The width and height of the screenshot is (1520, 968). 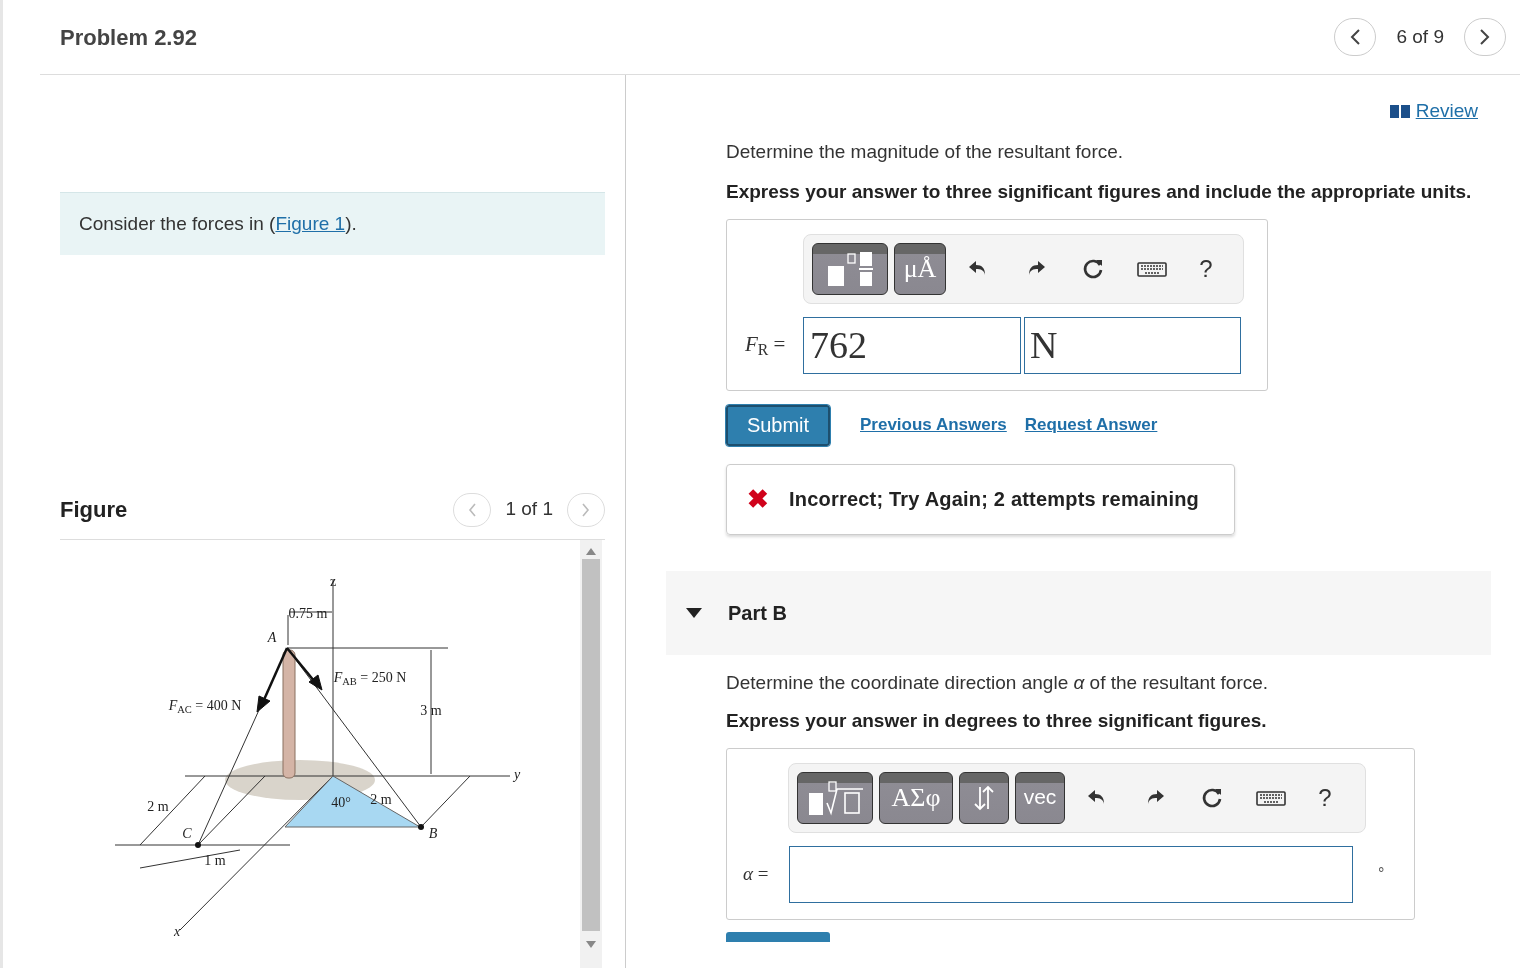 I want to click on intro-text: Consider the forces in (Figure 1)., so click(x=218, y=223).